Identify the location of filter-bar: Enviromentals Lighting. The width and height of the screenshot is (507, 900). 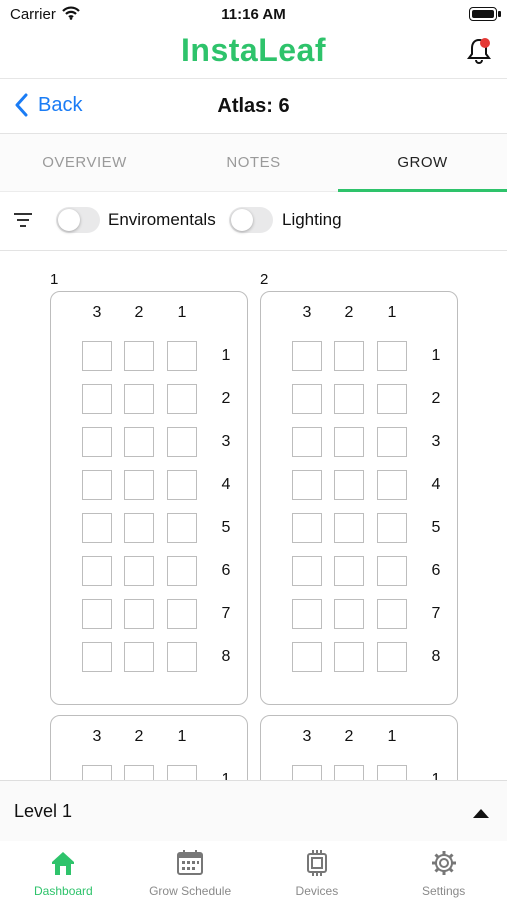
(253, 221).